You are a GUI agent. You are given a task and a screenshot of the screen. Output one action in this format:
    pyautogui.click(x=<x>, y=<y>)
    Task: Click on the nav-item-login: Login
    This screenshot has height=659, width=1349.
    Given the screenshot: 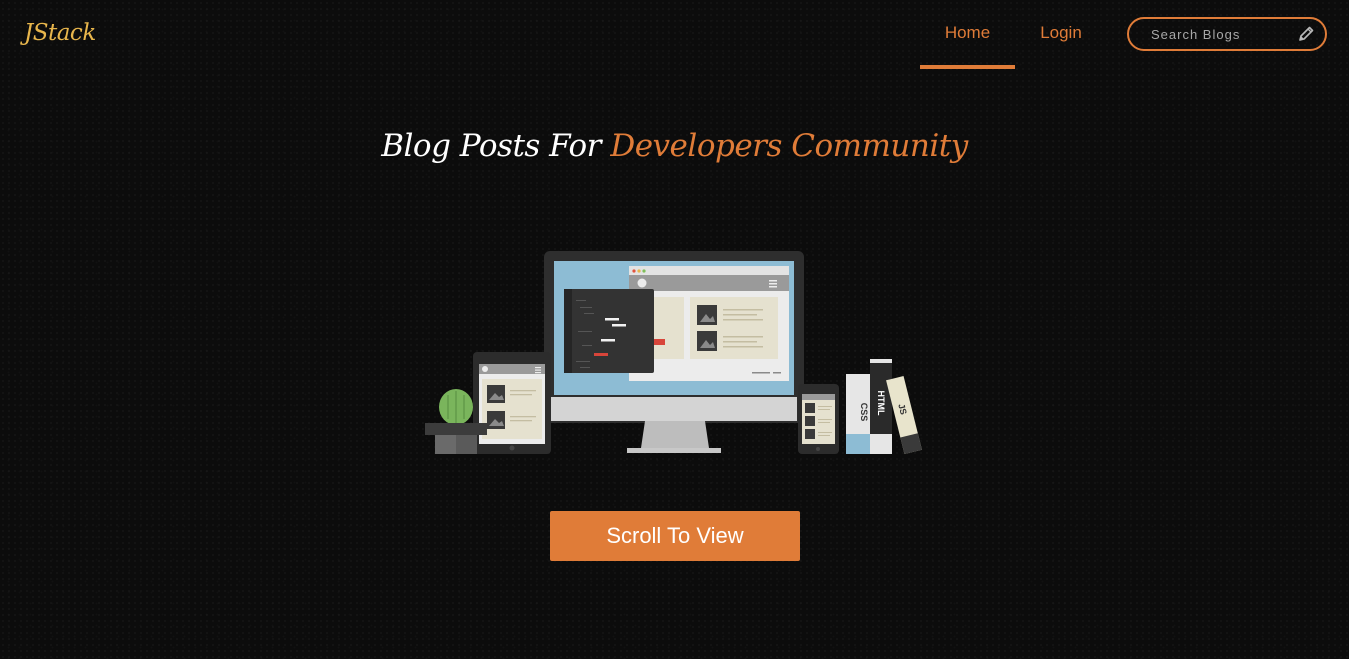 What is the action you would take?
    pyautogui.click(x=1061, y=34)
    